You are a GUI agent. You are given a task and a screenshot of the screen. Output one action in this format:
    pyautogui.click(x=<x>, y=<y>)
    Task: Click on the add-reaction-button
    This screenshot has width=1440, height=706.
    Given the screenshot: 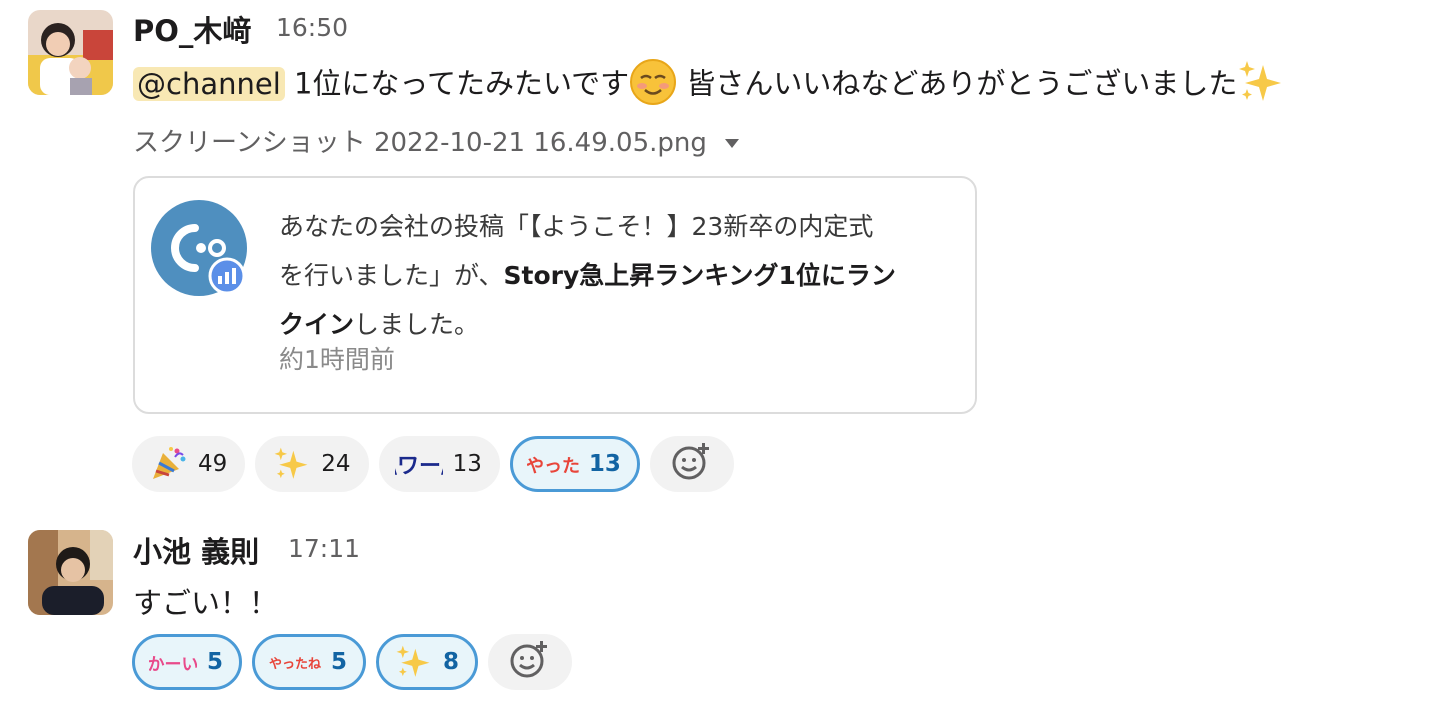 What is the action you would take?
    pyautogui.click(x=530, y=662)
    